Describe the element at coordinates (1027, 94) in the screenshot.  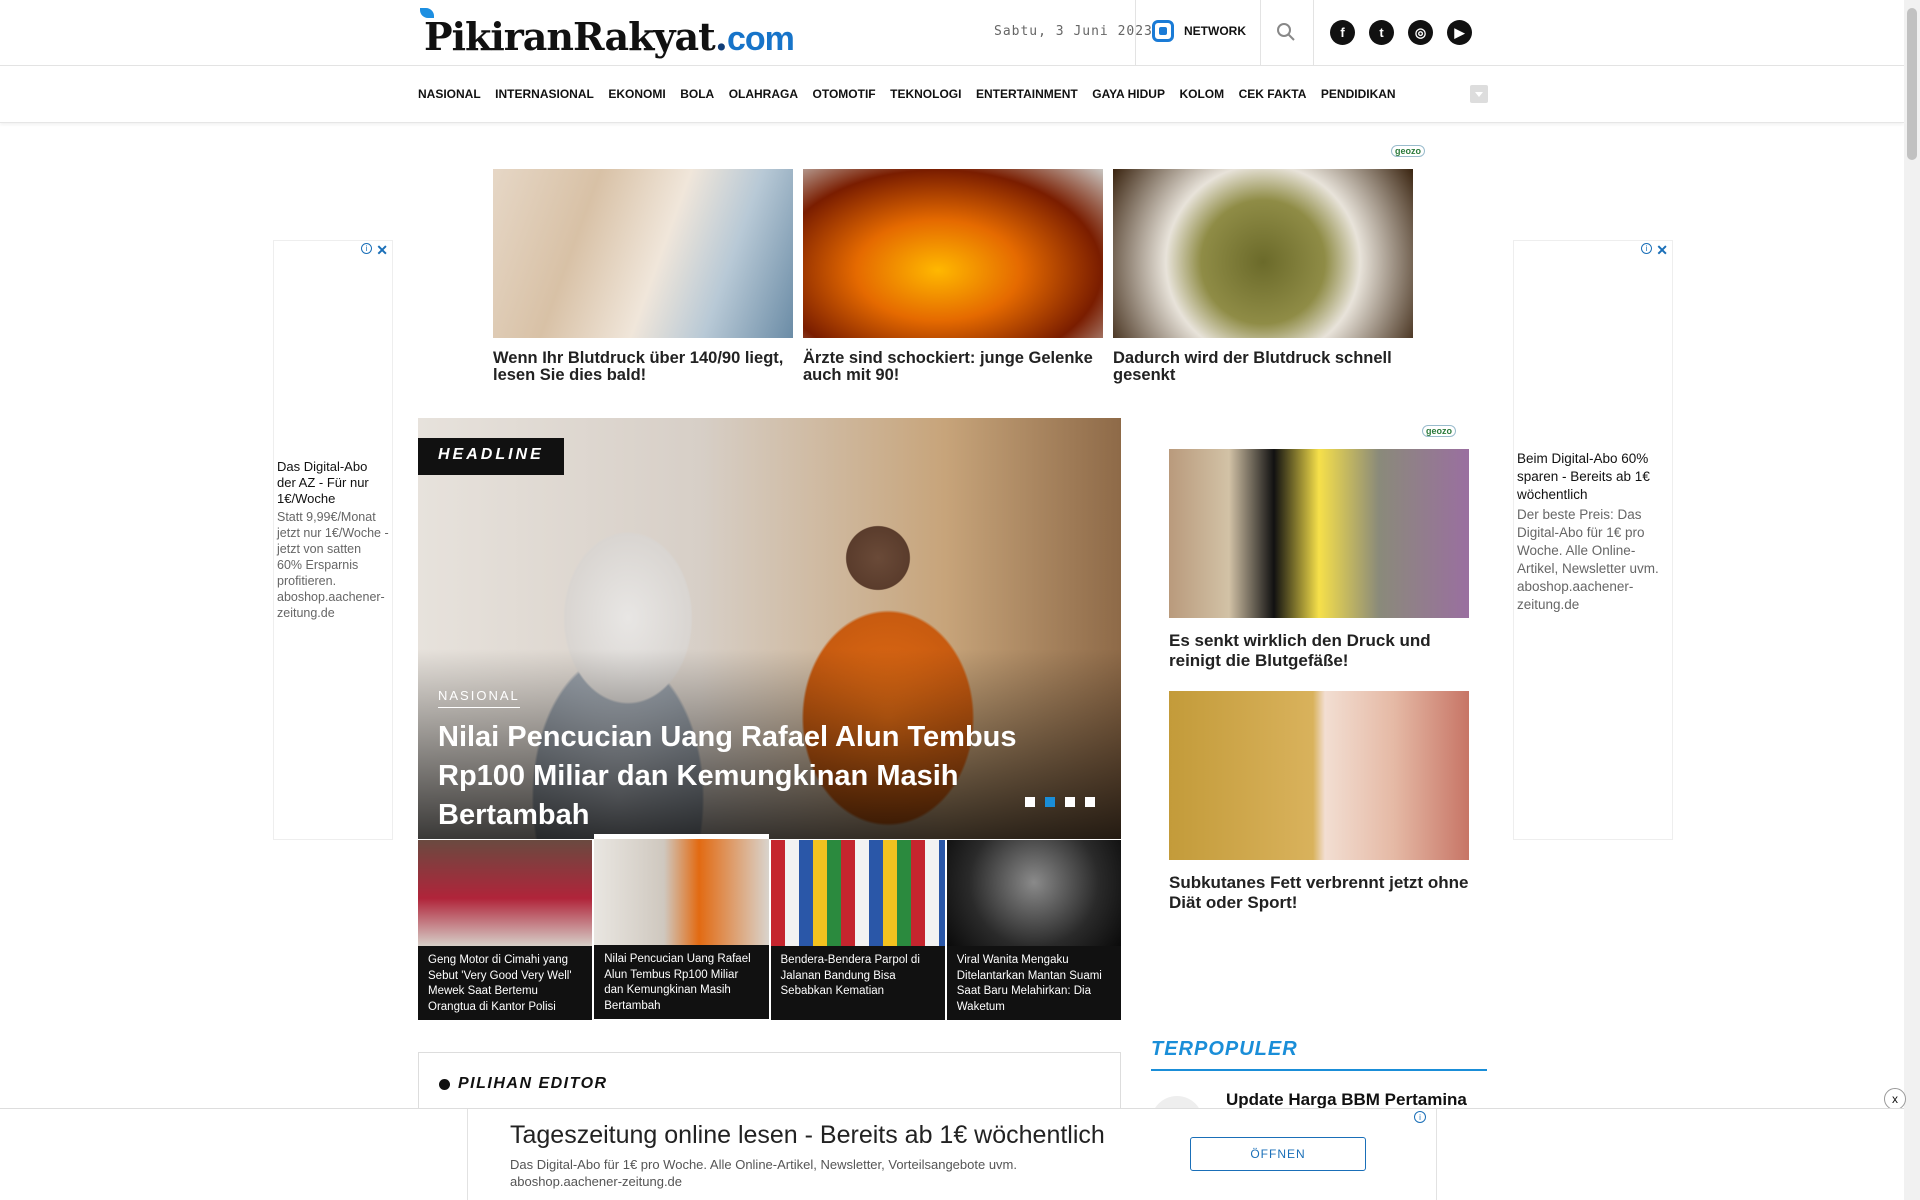
I see `nav-item-entertainment: ENTERTAINMENT` at that location.